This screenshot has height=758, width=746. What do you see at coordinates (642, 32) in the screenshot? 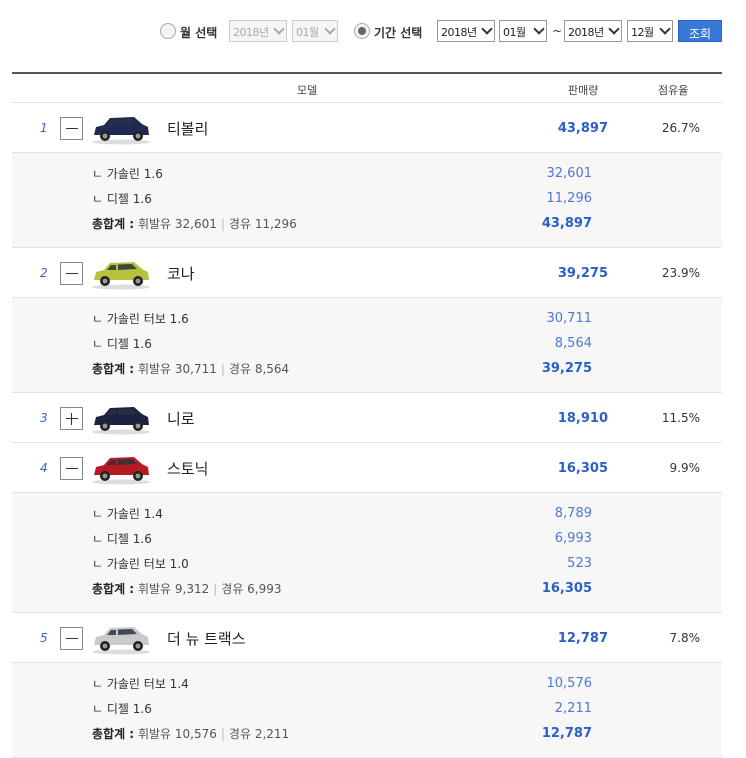
I see `to-month-value: 12월` at bounding box center [642, 32].